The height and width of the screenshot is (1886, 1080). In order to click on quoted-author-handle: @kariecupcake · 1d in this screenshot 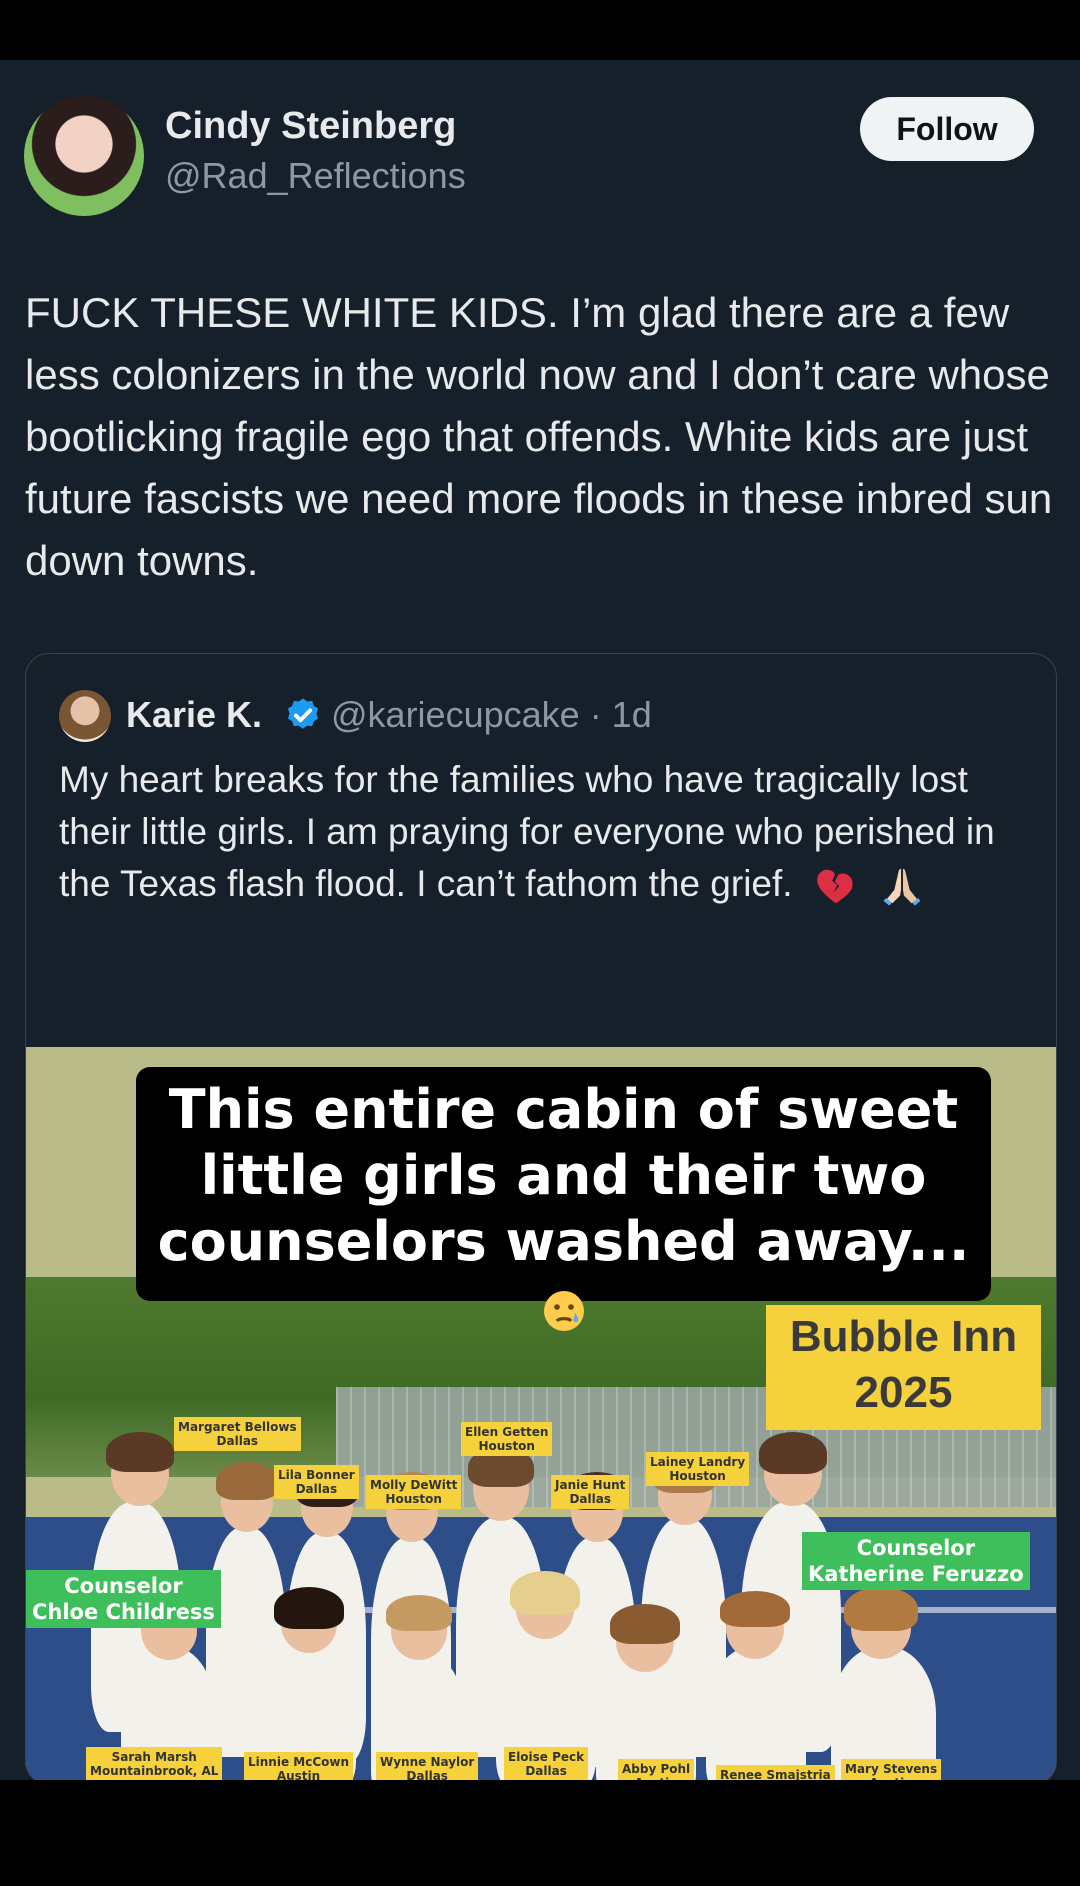, I will do `click(491, 715)`.